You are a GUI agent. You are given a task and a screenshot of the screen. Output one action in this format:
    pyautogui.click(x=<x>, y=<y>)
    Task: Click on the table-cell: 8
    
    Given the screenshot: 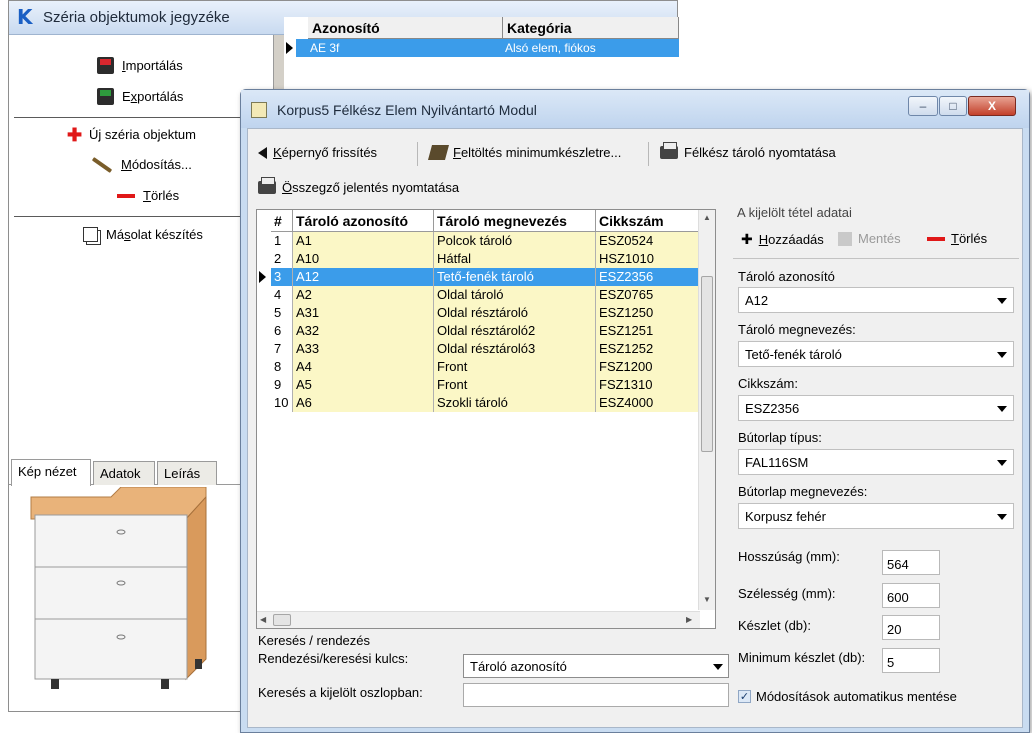 What is the action you would take?
    pyautogui.click(x=282, y=367)
    